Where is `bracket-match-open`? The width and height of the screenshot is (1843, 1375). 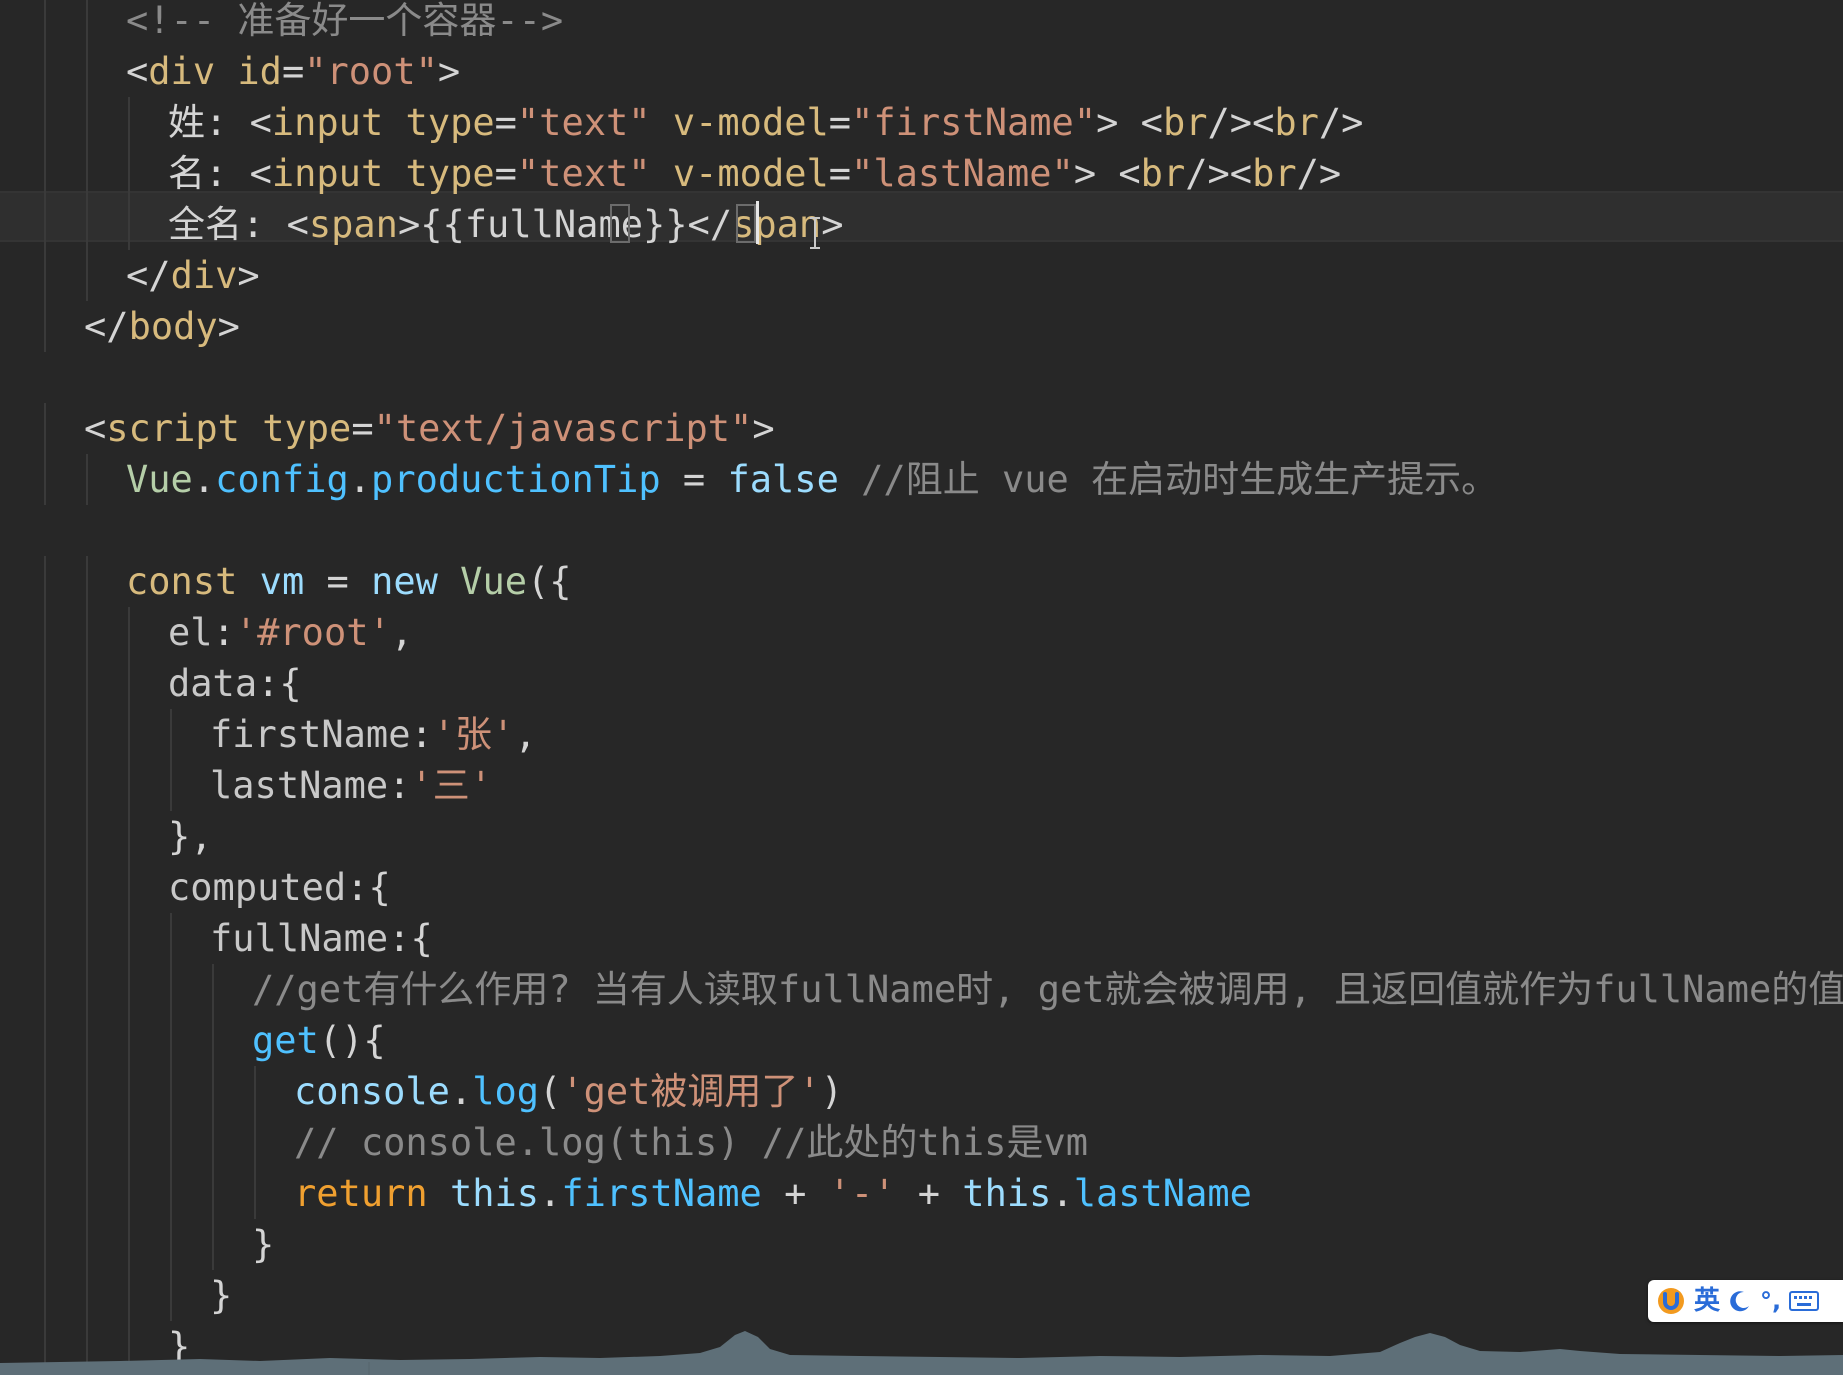
bracket-match-open is located at coordinates (620, 223).